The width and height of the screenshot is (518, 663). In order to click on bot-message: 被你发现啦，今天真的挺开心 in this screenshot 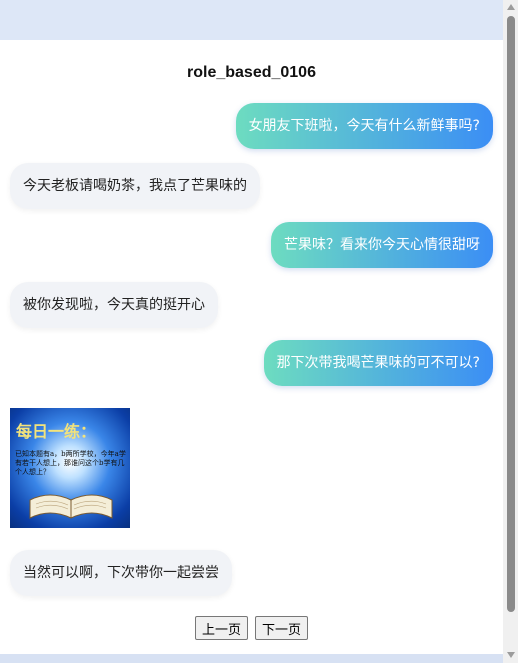, I will do `click(114, 305)`.